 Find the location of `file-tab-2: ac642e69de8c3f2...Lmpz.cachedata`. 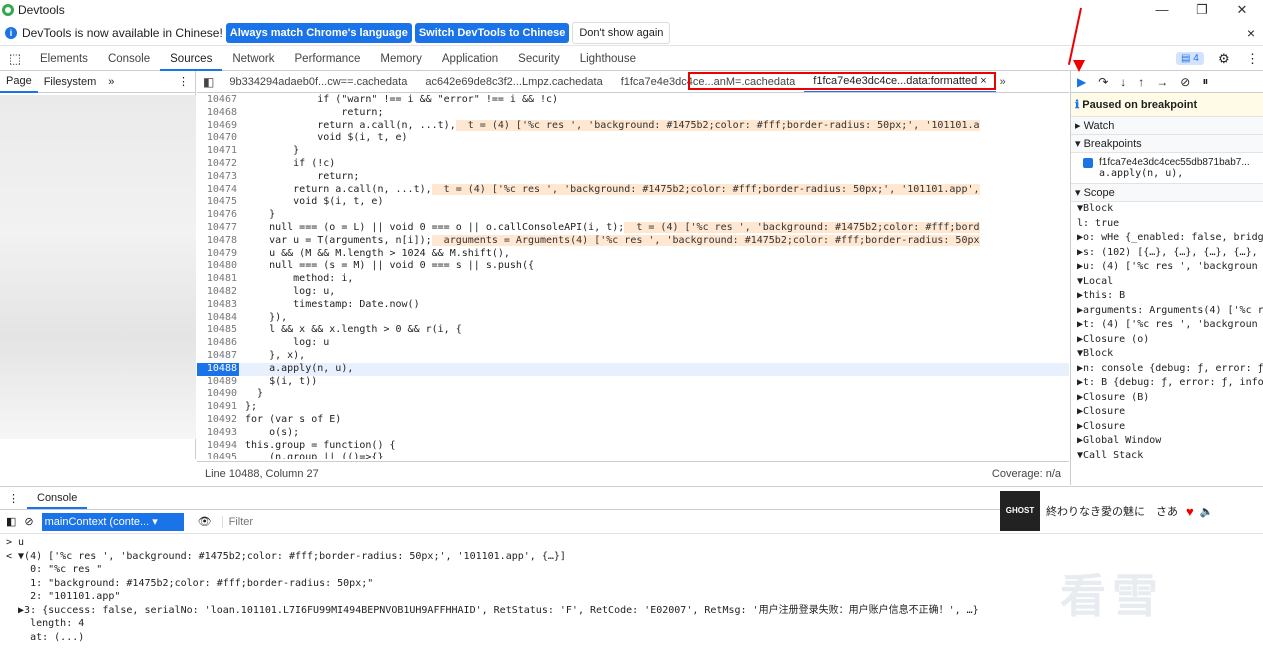

file-tab-2: ac642e69de8c3f2...Lmpz.cachedata is located at coordinates (513, 82).